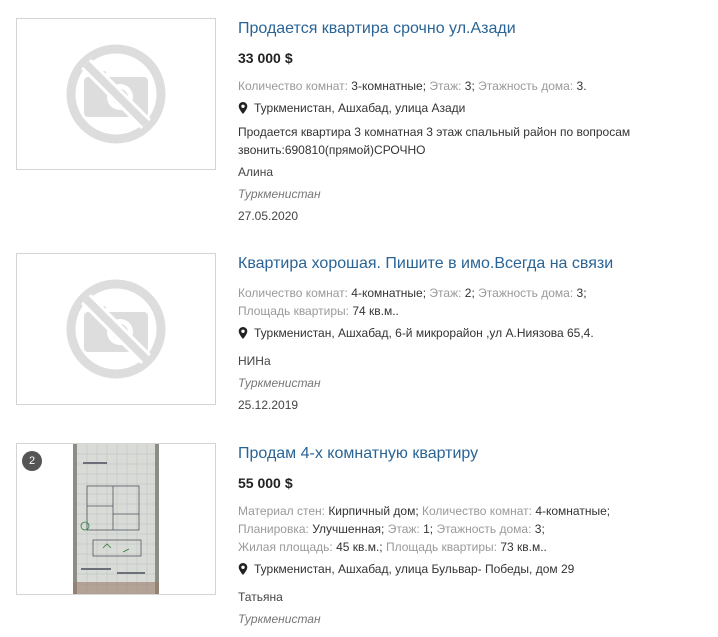 The width and height of the screenshot is (718, 637). Describe the element at coordinates (469, 293) in the screenshot. I see `param-value: 2;` at that location.